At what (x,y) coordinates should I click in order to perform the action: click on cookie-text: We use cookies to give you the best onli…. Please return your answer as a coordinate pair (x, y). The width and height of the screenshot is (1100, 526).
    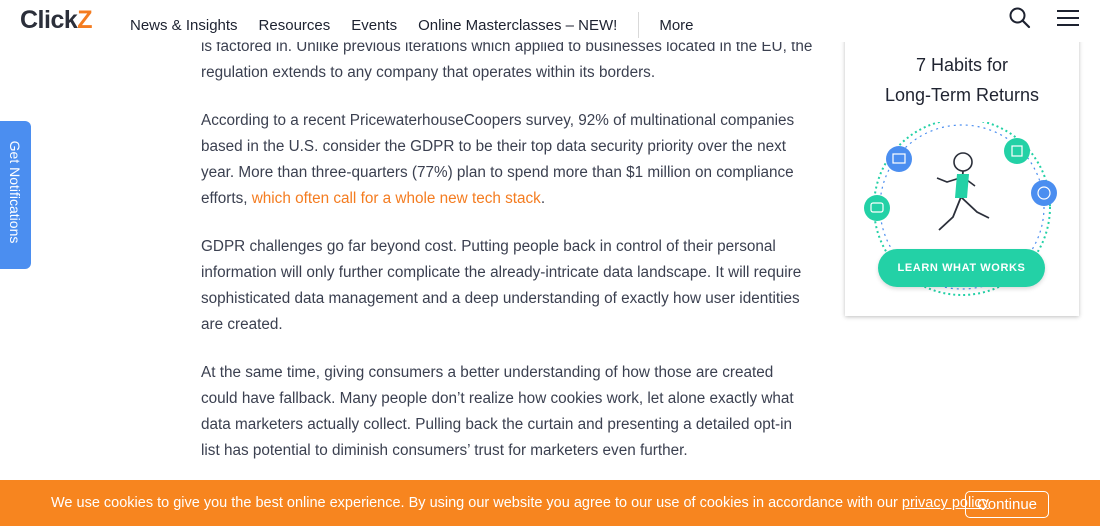
    Looking at the image, I should click on (476, 503).